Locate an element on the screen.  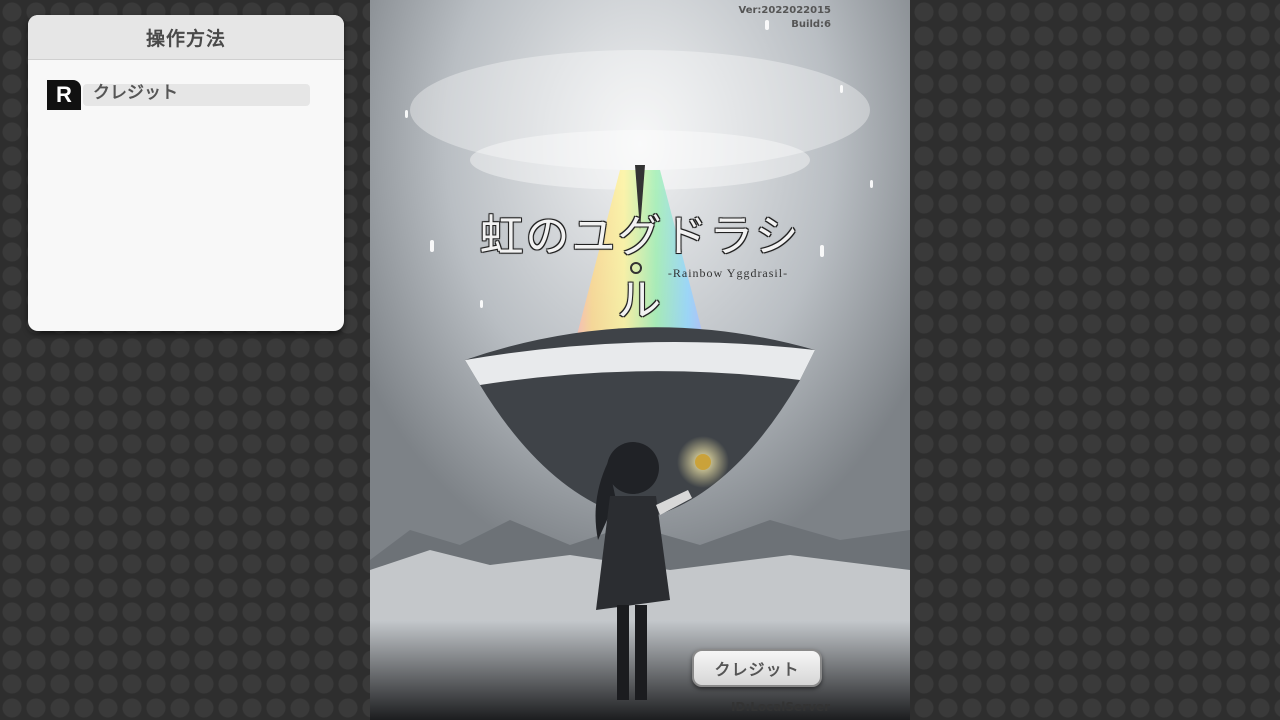
game-logo-subtitle: -Rainbow Yggdrasil- is located at coordinates (728, 273).